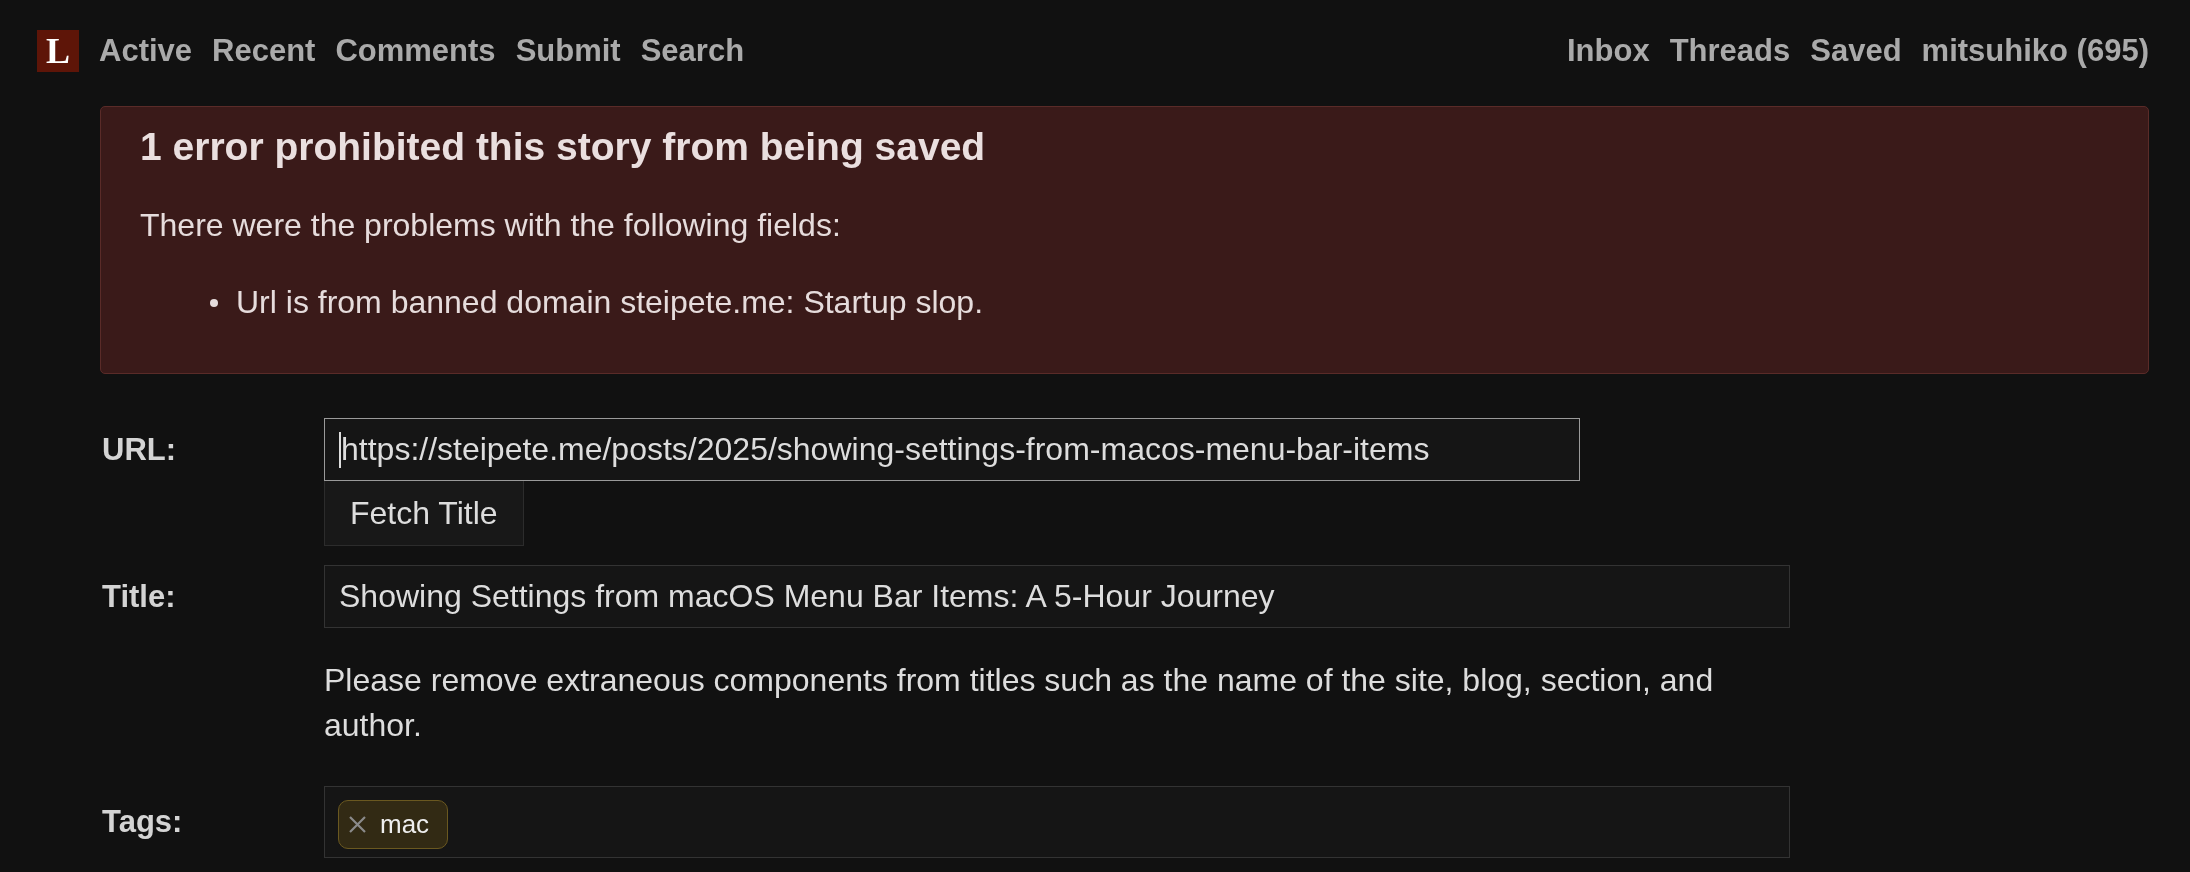 This screenshot has height=872, width=2190. What do you see at coordinates (58, 51) in the screenshot?
I see `site-logo: L` at bounding box center [58, 51].